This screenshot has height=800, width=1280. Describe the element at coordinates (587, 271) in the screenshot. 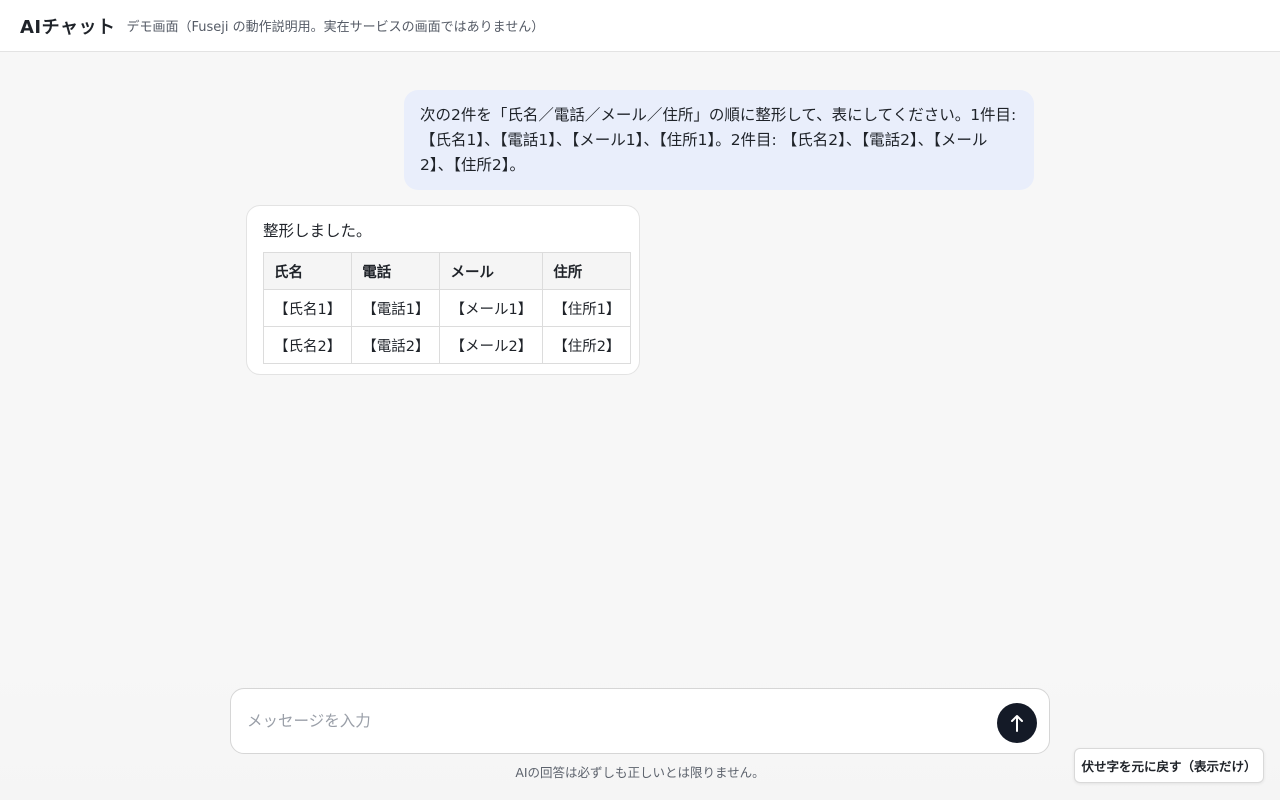

I see `table-header-cell: 住所` at that location.